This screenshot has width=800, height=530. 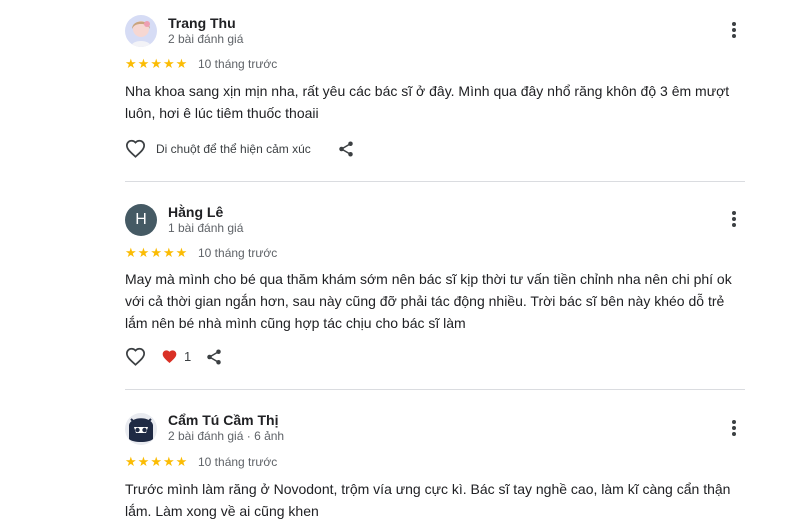 I want to click on reviewer-name: Cẩm Tú Cầm Thị, so click(x=223, y=420).